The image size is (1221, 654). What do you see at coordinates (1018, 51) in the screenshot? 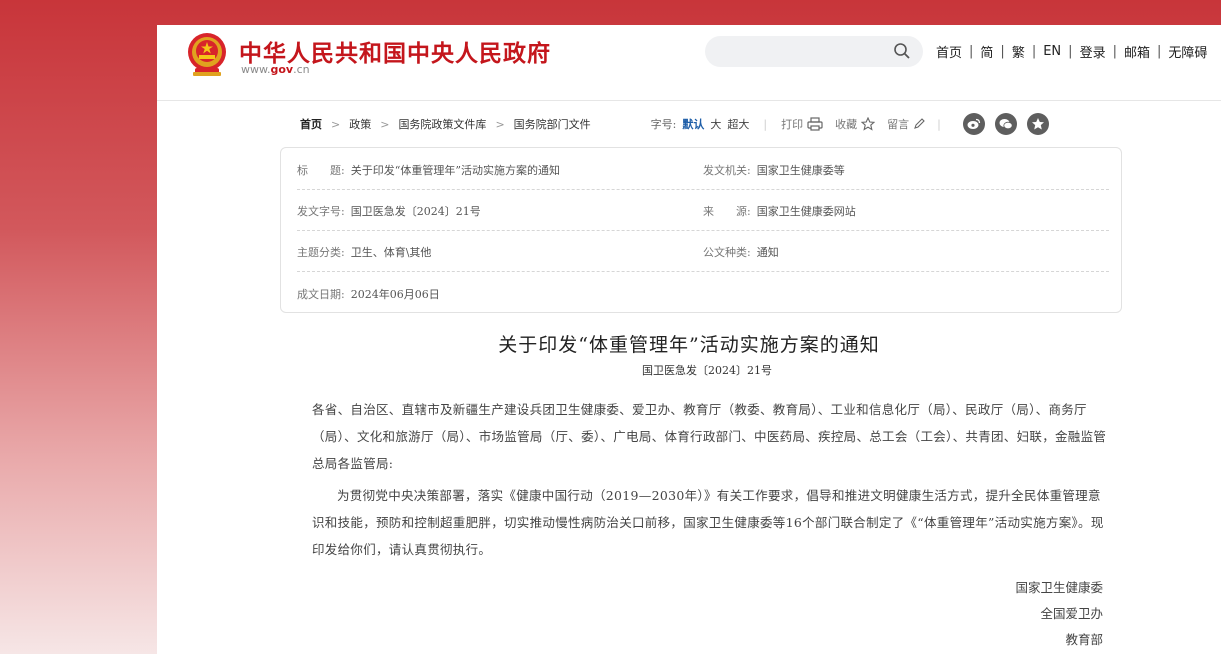
I see `traditional-link: 繁` at bounding box center [1018, 51].